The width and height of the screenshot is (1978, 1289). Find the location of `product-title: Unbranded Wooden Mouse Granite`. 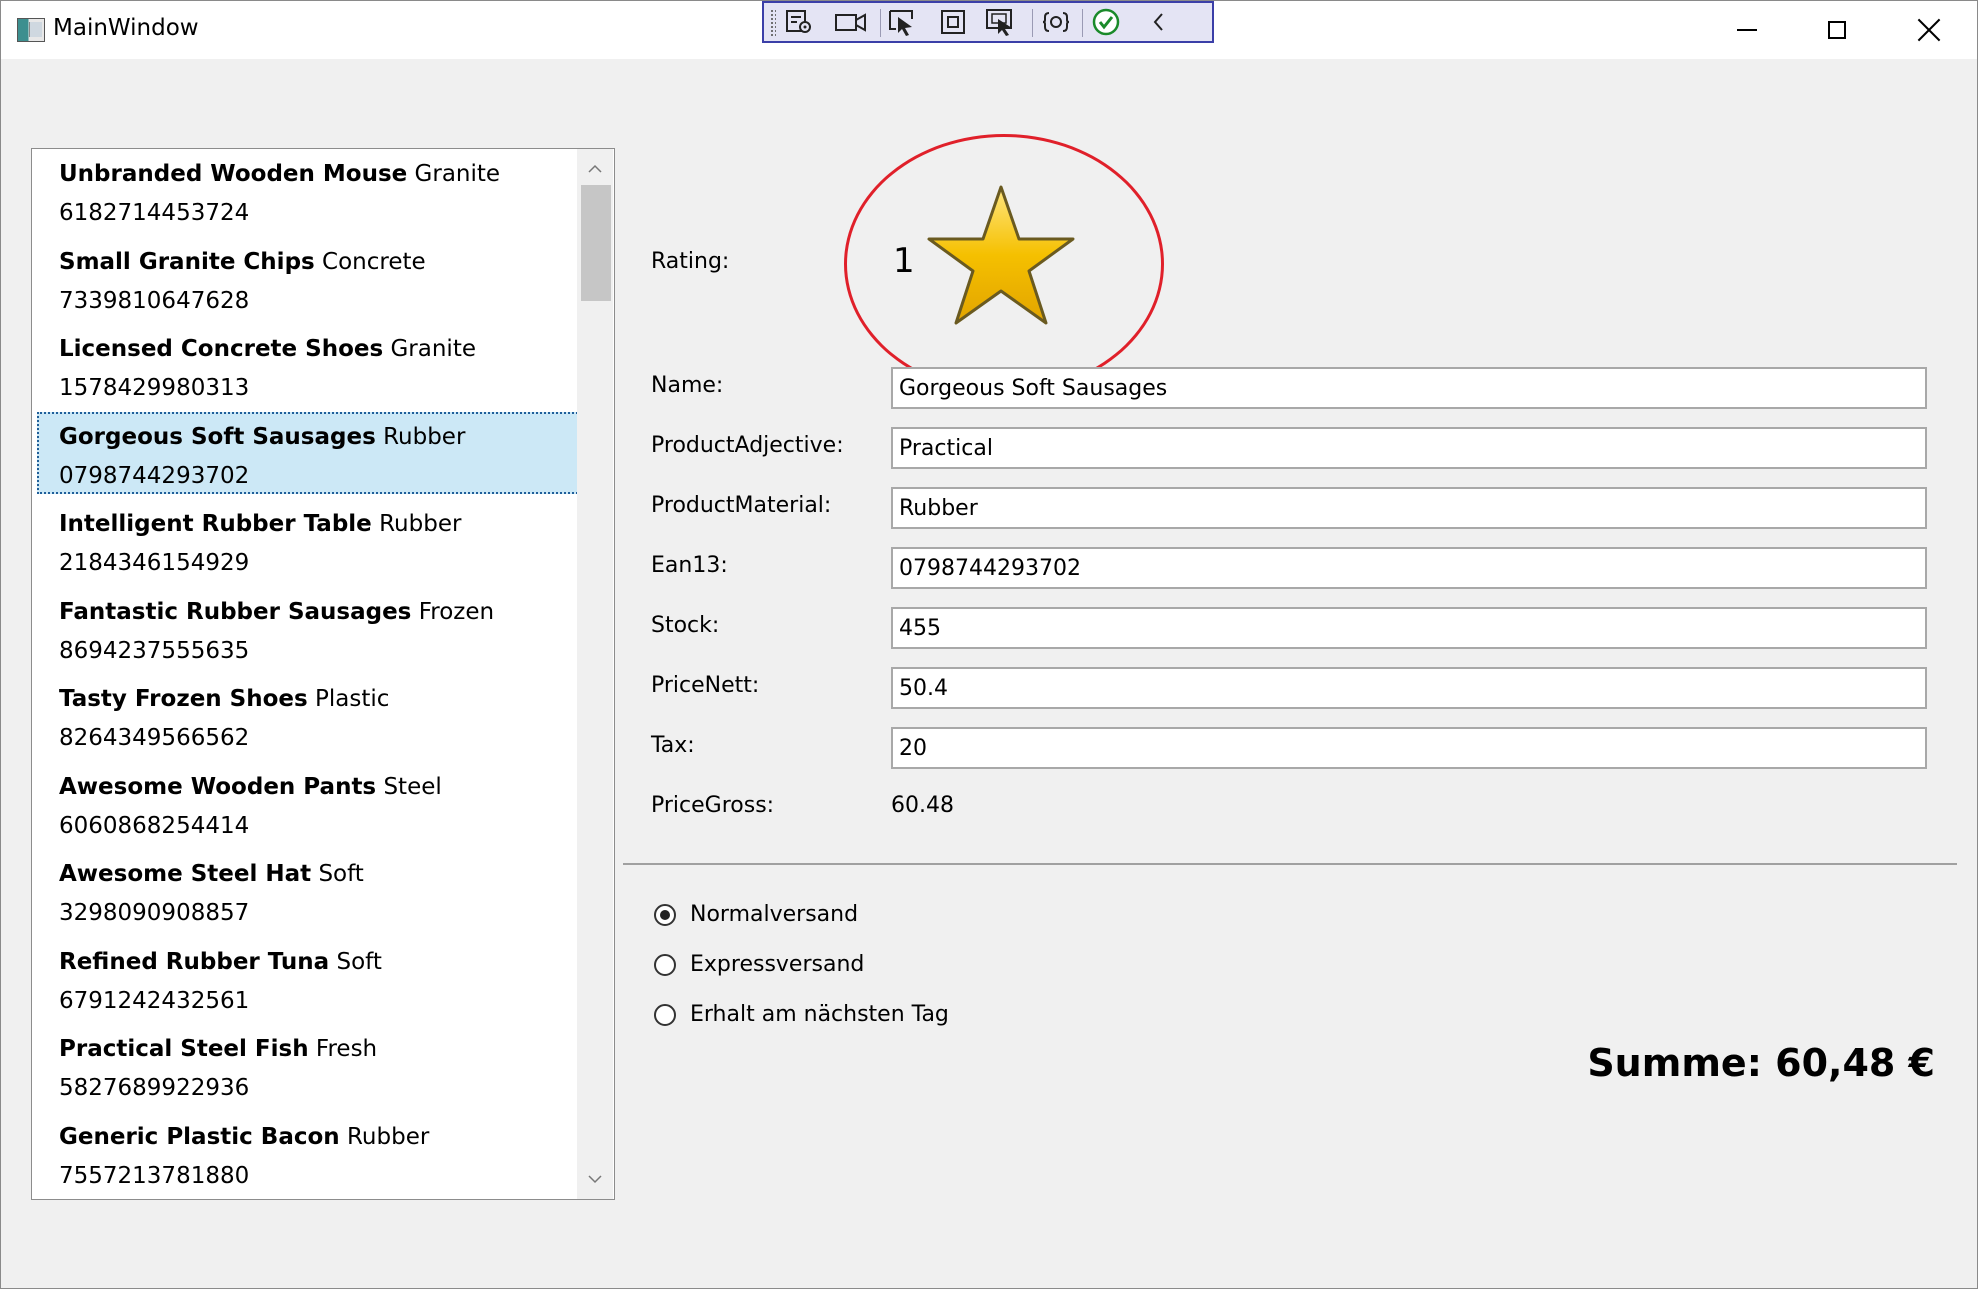

product-title: Unbranded Wooden Mouse Granite is located at coordinates (279, 174).